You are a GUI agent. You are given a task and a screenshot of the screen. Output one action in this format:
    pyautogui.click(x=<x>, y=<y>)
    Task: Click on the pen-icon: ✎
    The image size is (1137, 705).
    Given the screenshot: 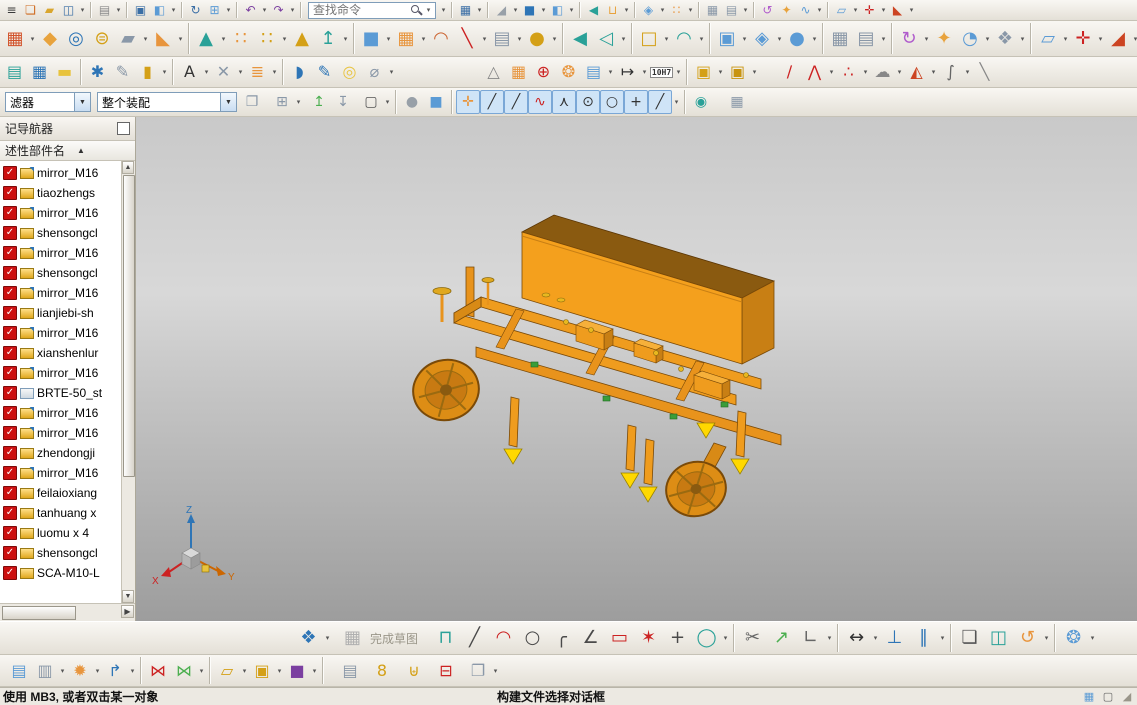 What is the action you would take?
    pyautogui.click(x=324, y=72)
    